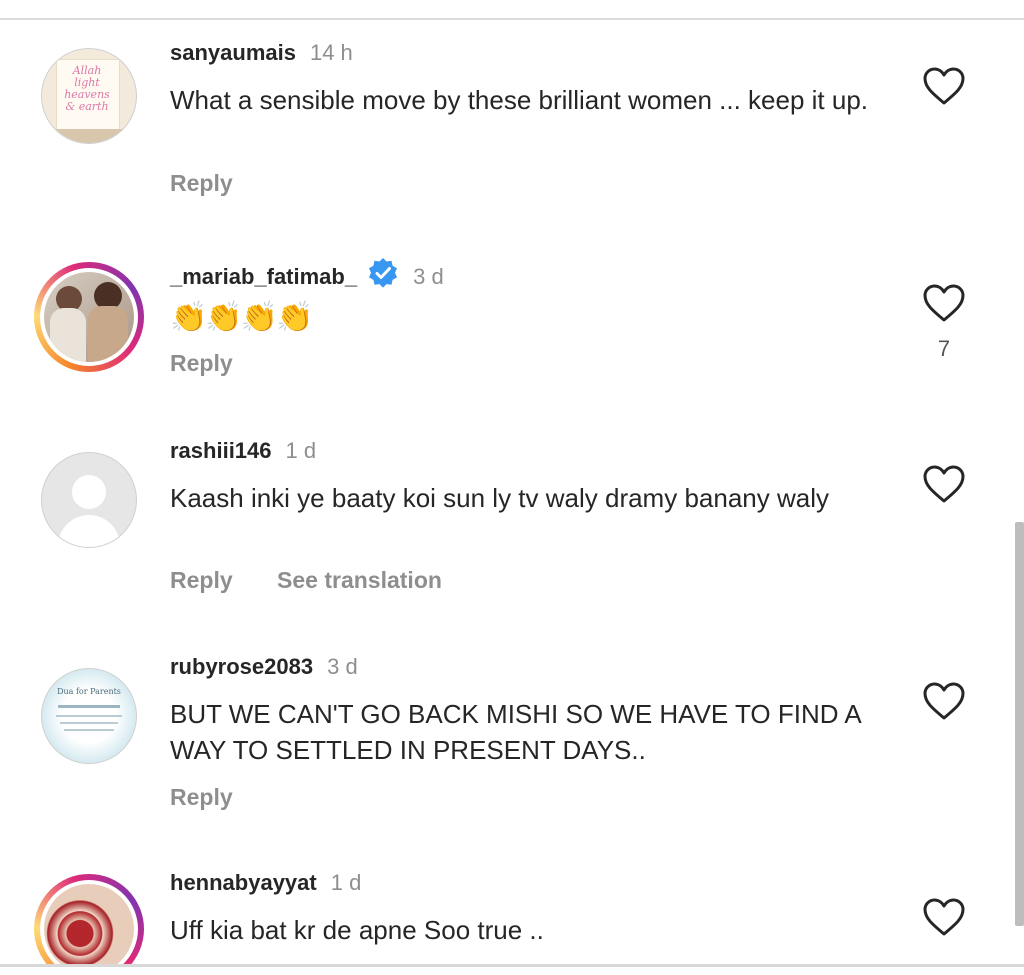 This screenshot has width=1024, height=975. What do you see at coordinates (243, 882) in the screenshot?
I see `username-text: hennabyayyat` at bounding box center [243, 882].